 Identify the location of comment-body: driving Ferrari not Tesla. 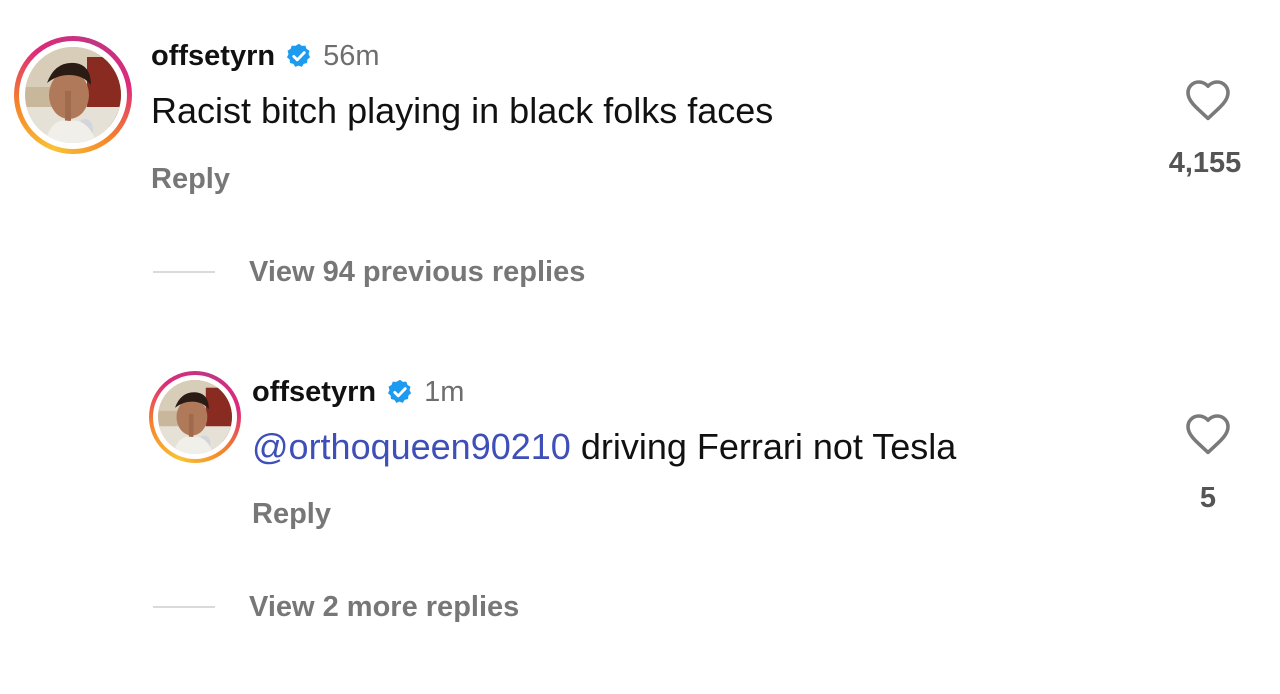
(763, 446).